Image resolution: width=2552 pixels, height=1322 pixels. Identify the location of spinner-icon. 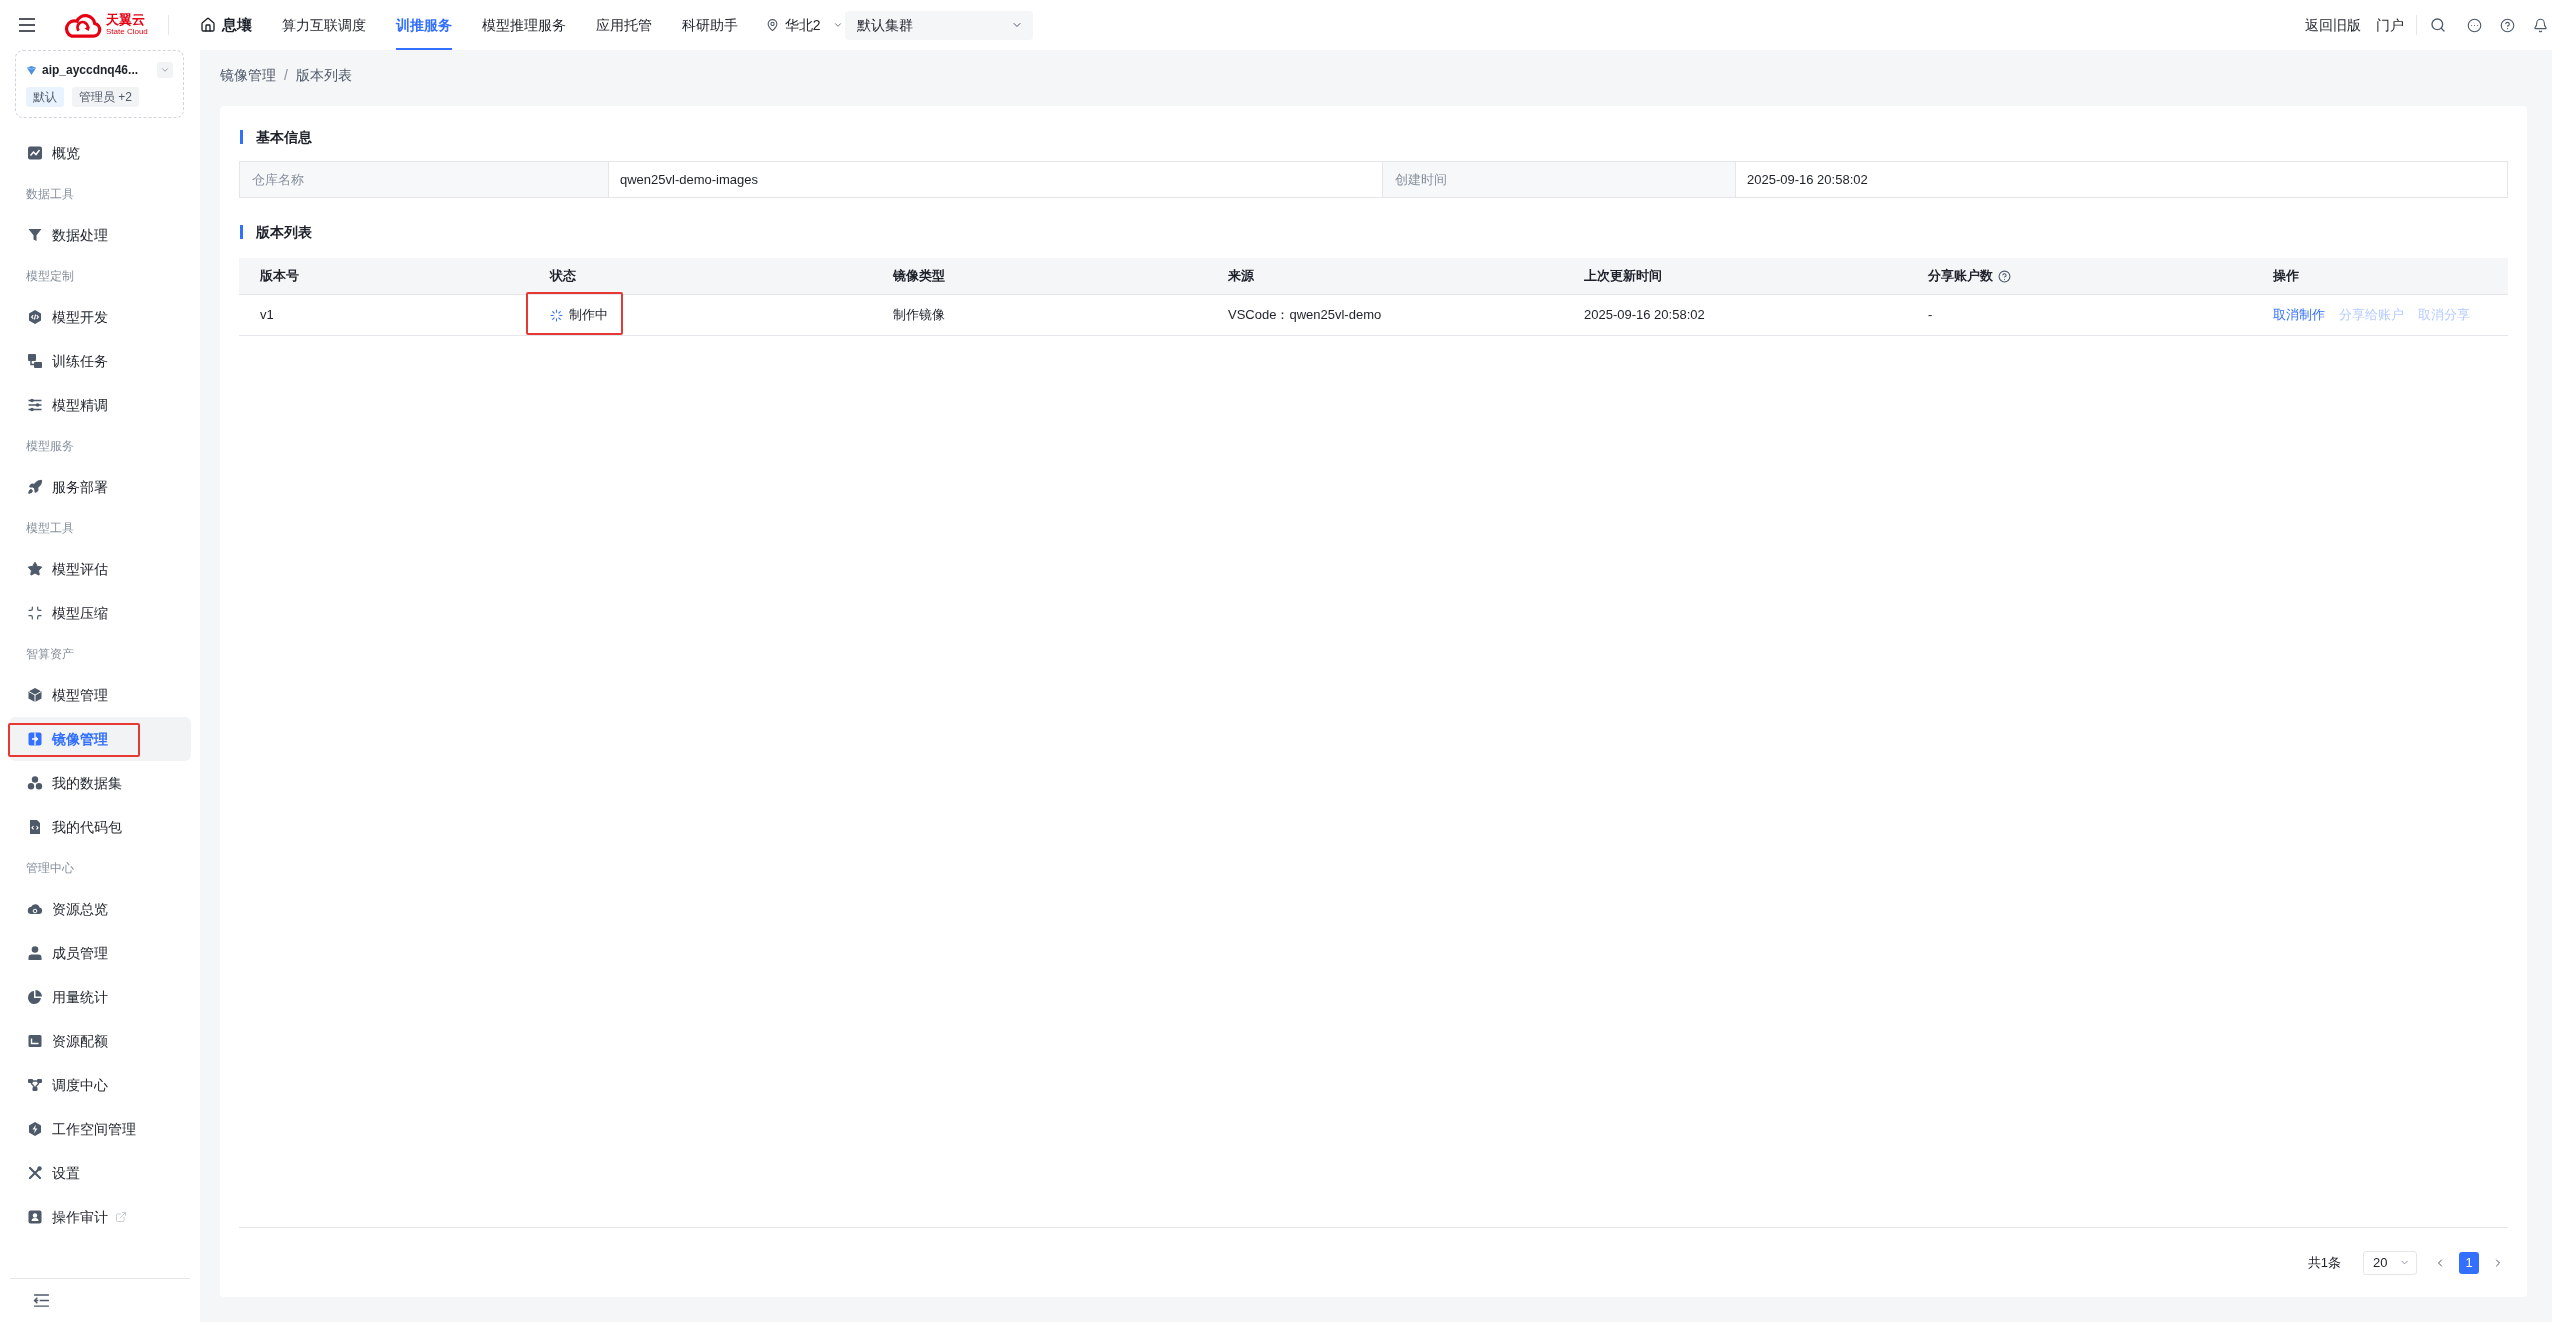
(556, 315).